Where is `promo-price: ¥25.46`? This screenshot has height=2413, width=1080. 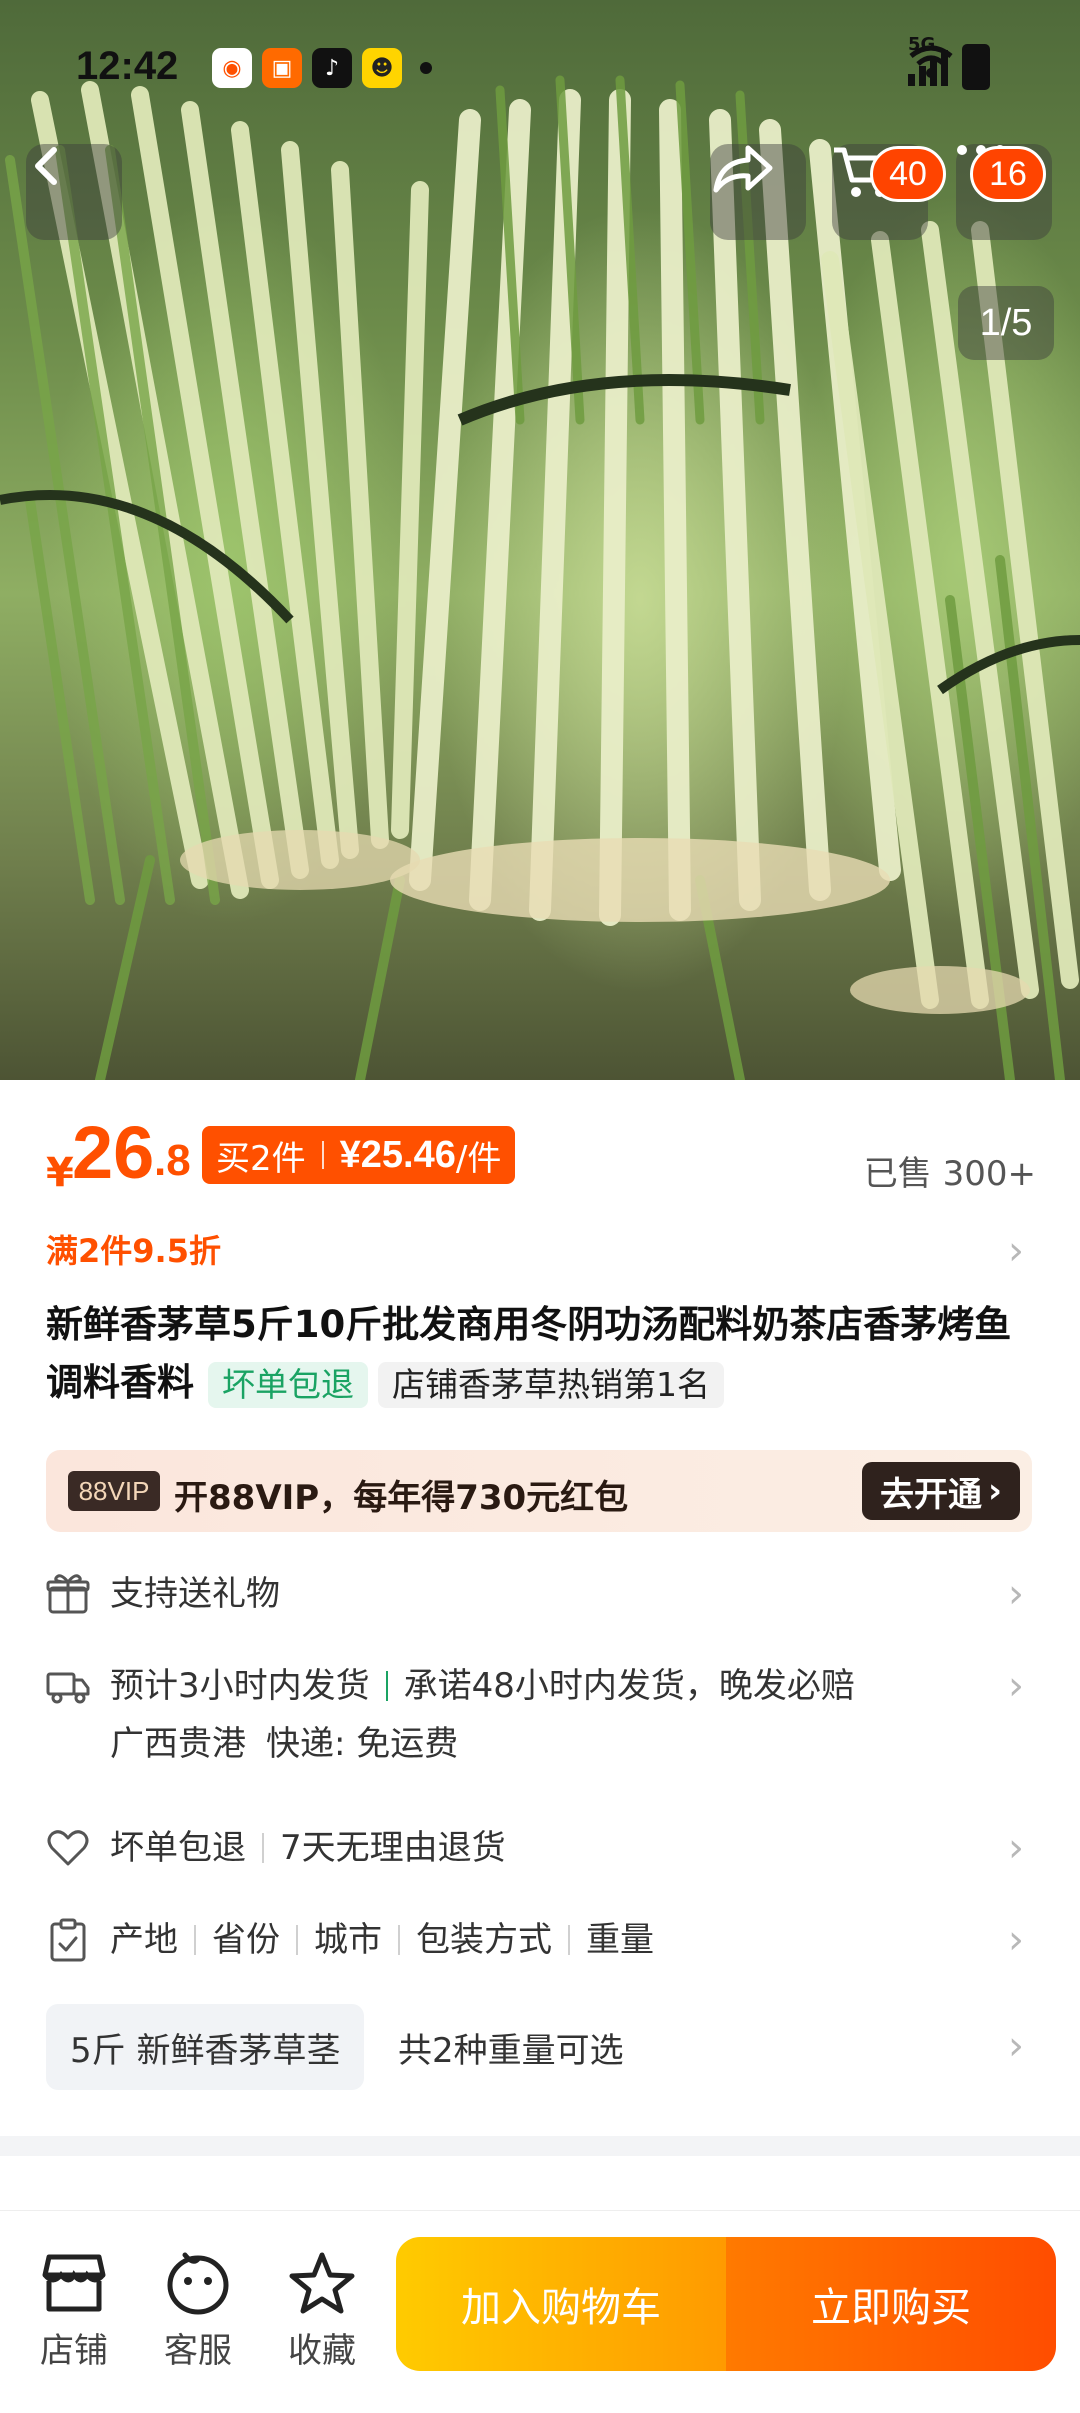
promo-price: ¥25.46 is located at coordinates (397, 1154).